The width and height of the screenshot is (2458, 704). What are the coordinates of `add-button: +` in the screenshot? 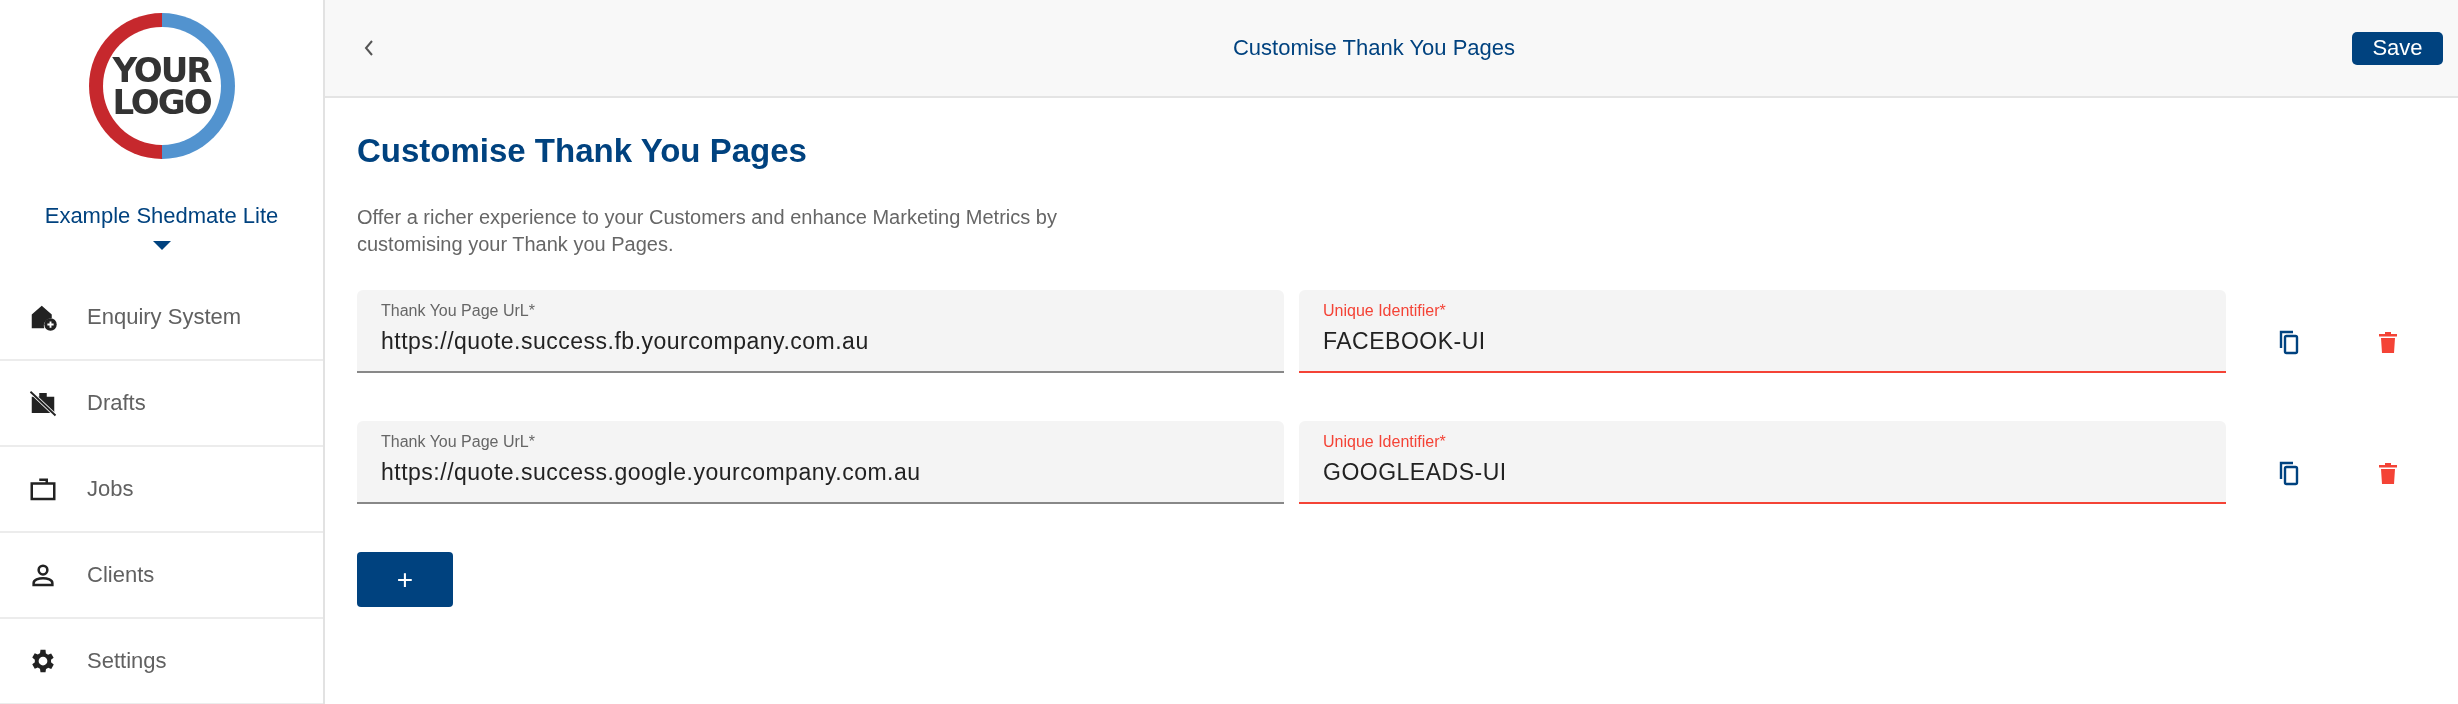 It's located at (405, 579).